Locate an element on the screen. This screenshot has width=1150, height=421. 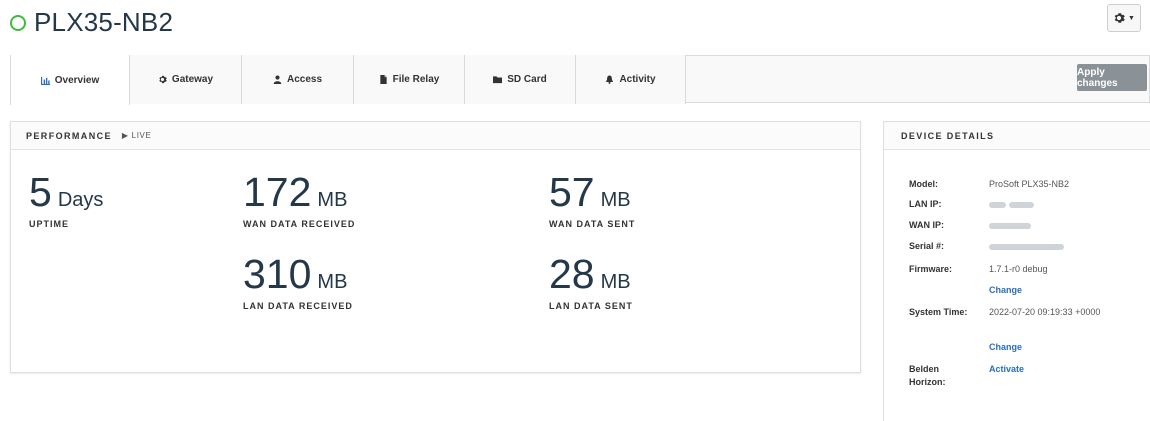
stat-value: 172 is located at coordinates (277, 192).